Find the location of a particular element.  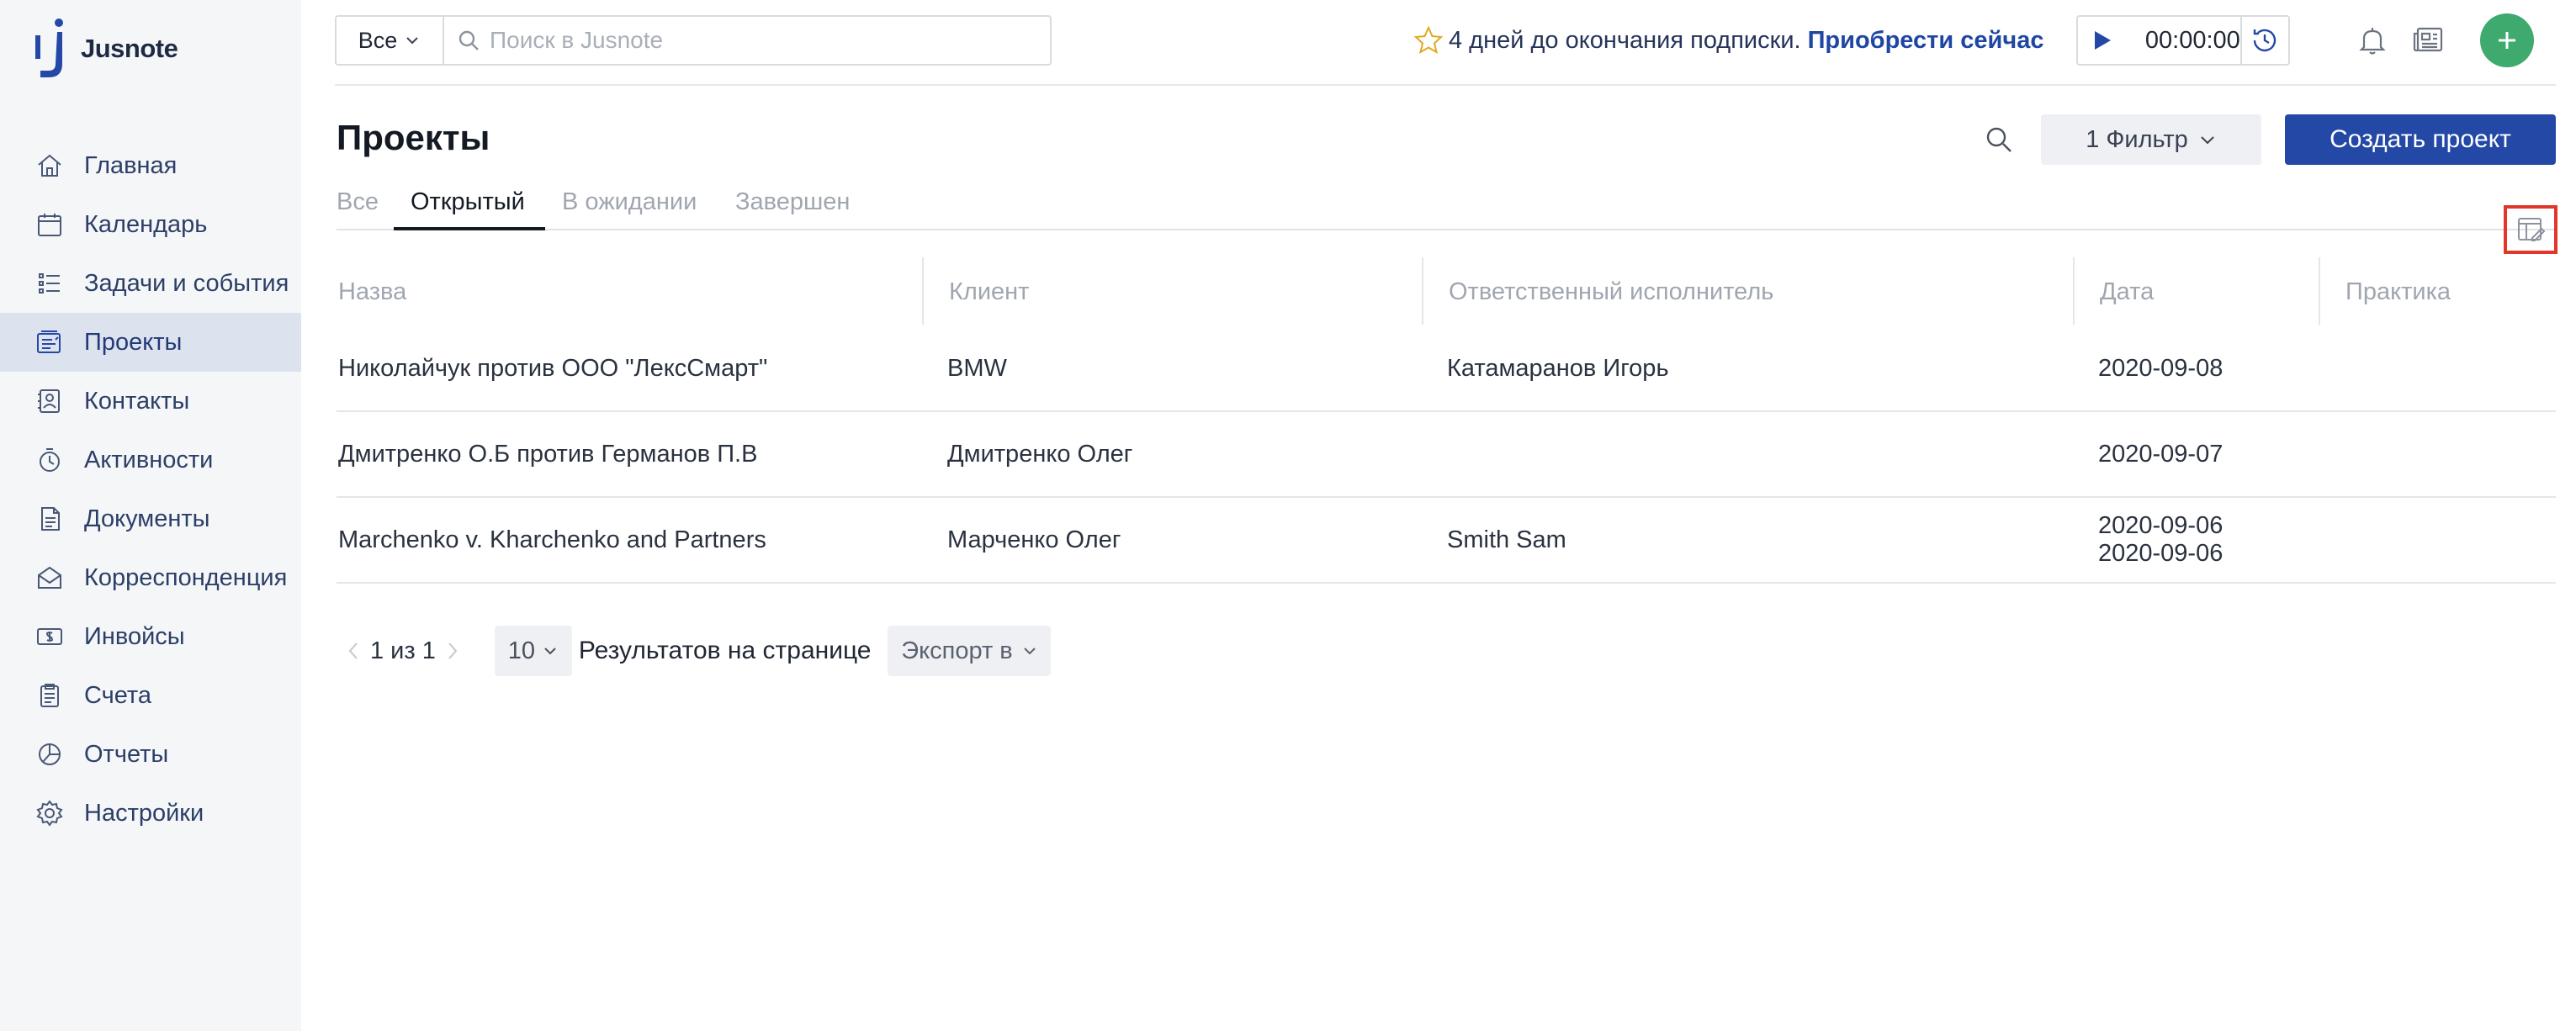

play-icon is located at coordinates (2102, 41).